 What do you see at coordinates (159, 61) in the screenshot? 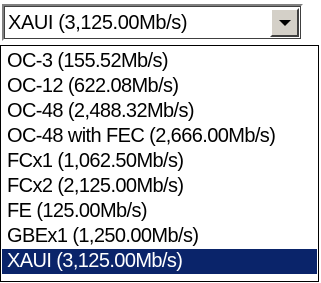
I see `option-oc-3: OC-3 (155.52Mb/s)` at bounding box center [159, 61].